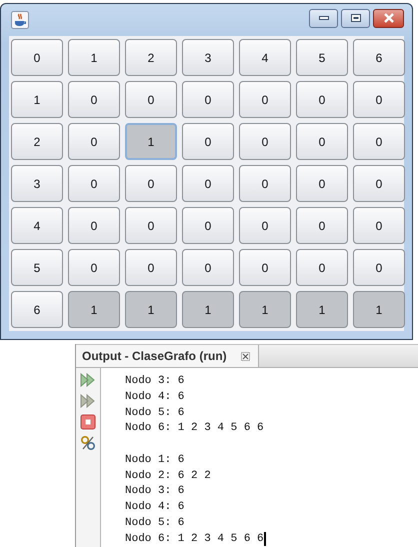 This screenshot has height=547, width=418. What do you see at coordinates (168, 476) in the screenshot?
I see `console-line: Nodo 2: 6 2 2` at bounding box center [168, 476].